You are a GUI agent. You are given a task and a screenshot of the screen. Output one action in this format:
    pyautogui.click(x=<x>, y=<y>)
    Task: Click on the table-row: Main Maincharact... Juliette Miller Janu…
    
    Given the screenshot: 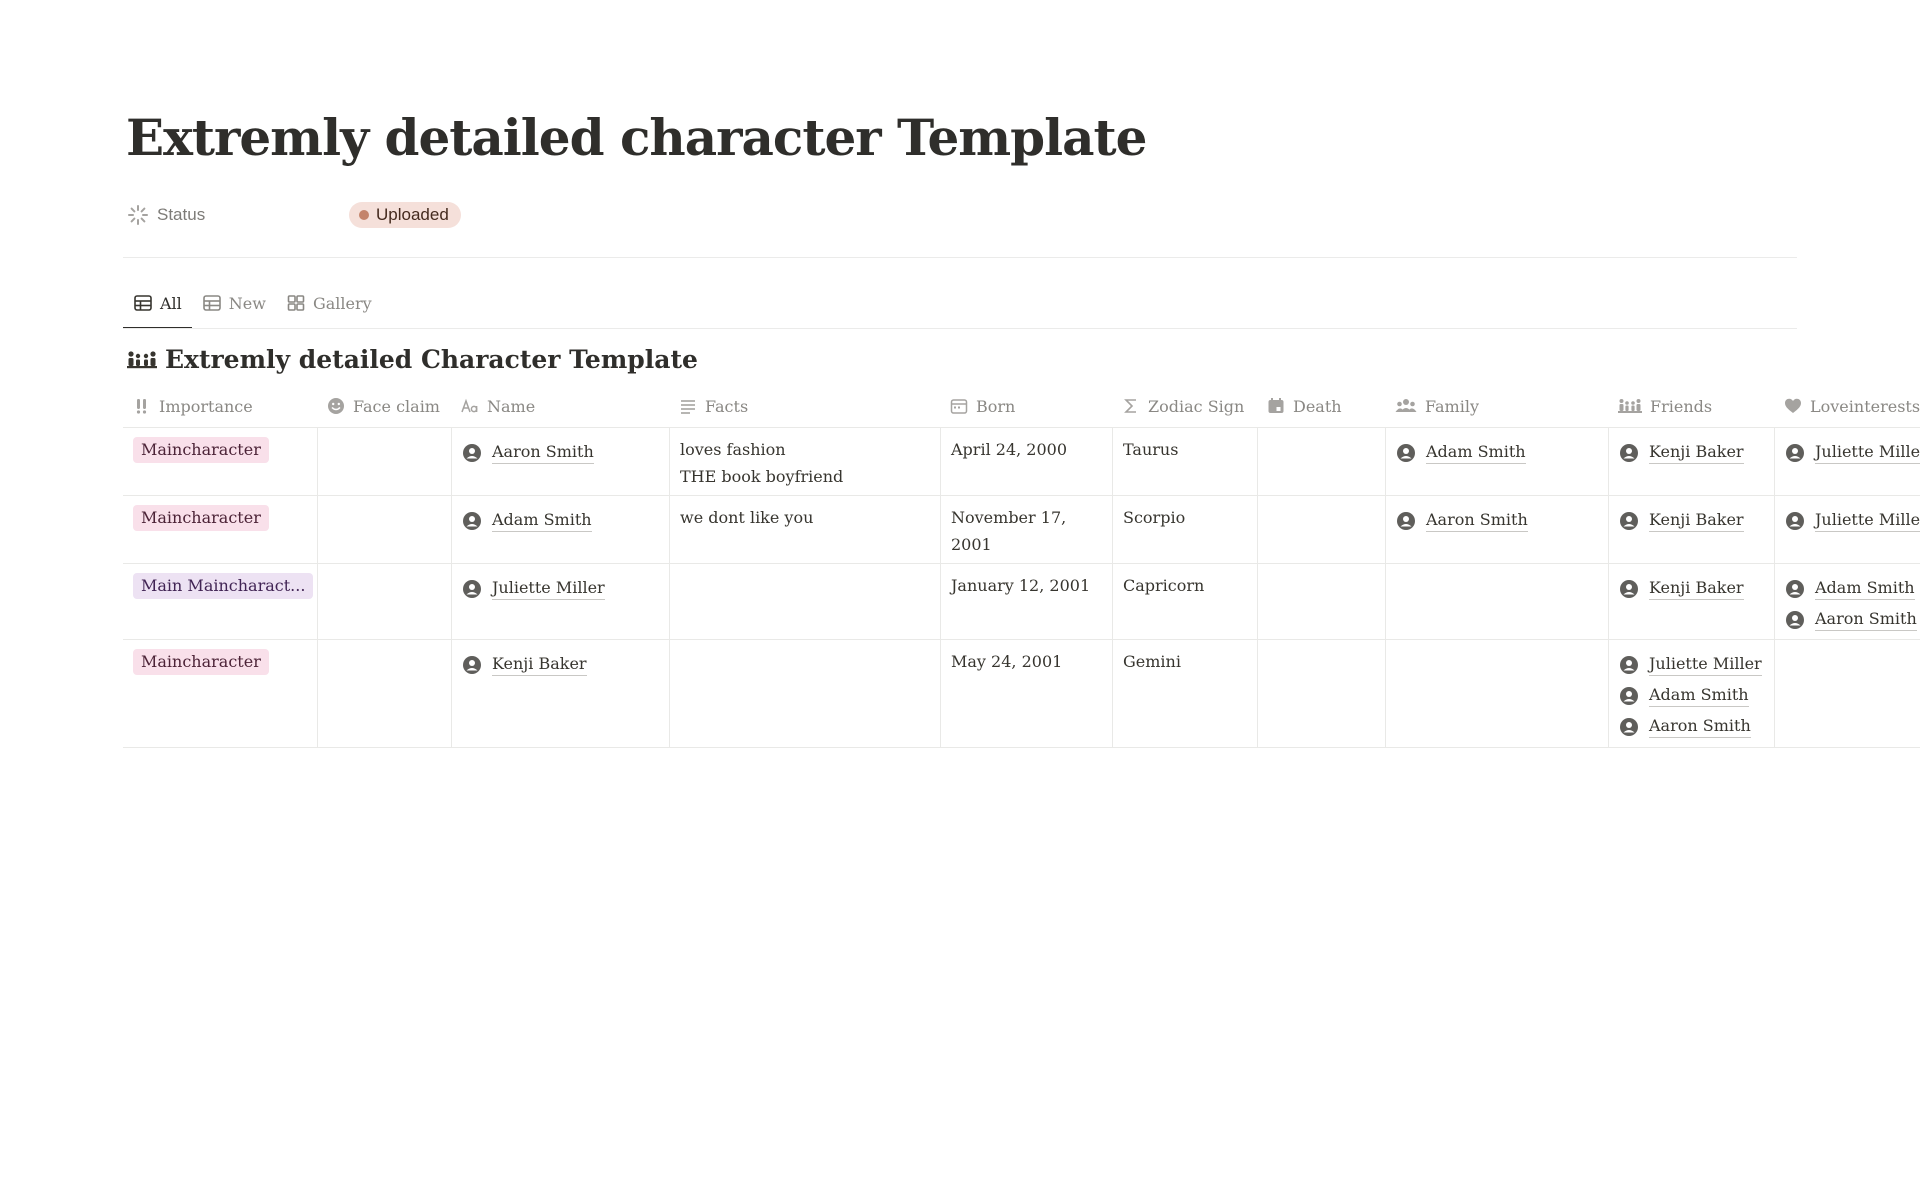 What is the action you would take?
    pyautogui.click(x=1021, y=602)
    